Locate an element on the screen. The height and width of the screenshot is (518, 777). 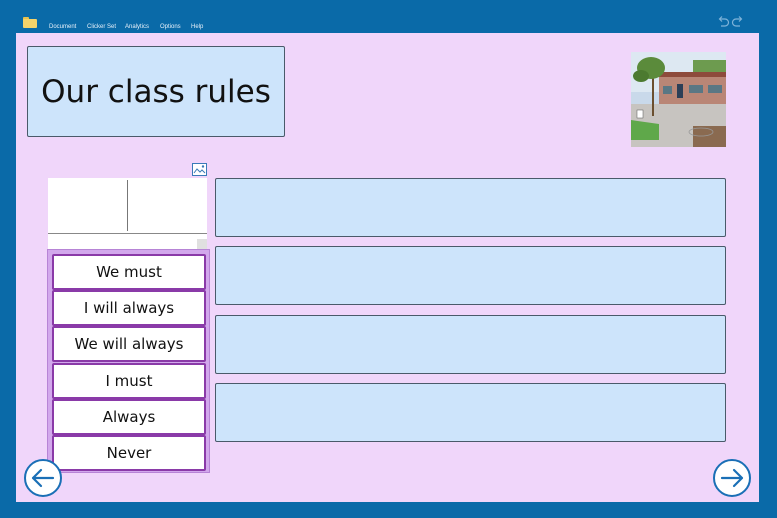
folder-icon is located at coordinates (30, 22).